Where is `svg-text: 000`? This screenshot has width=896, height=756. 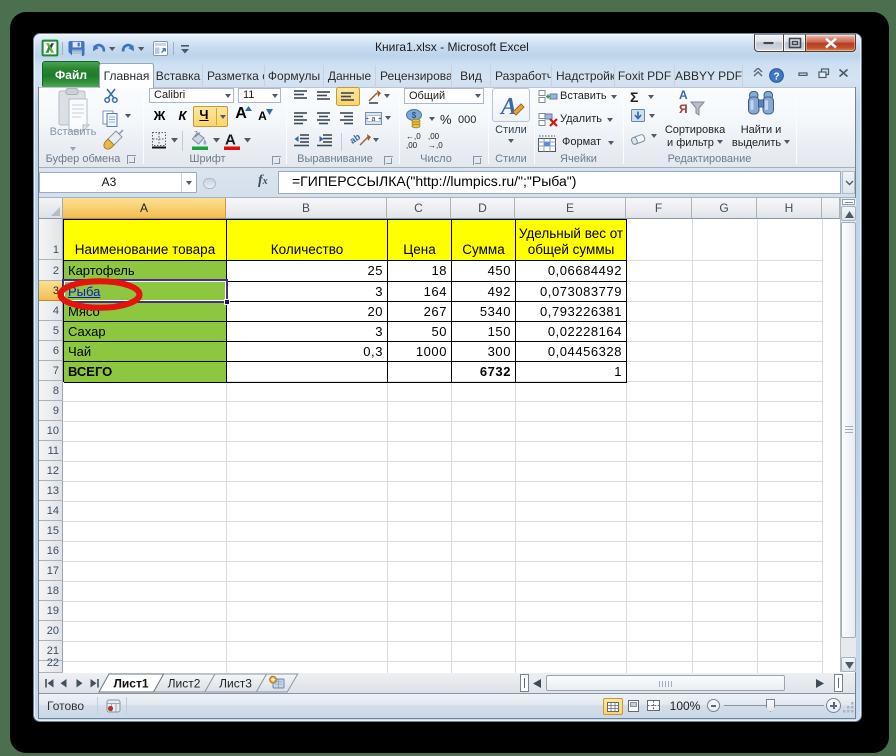 svg-text: 000 is located at coordinates (467, 120).